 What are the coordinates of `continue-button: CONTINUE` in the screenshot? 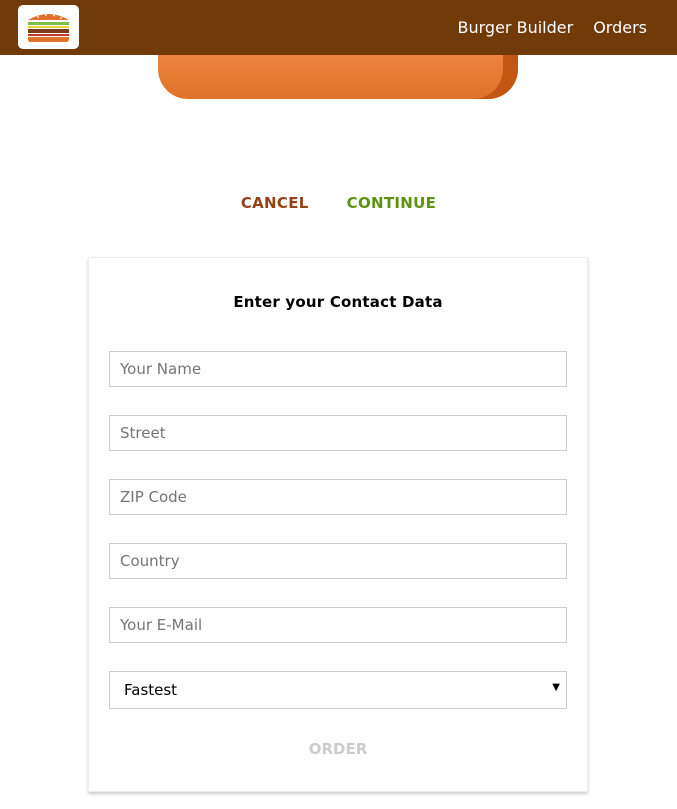 It's located at (392, 203).